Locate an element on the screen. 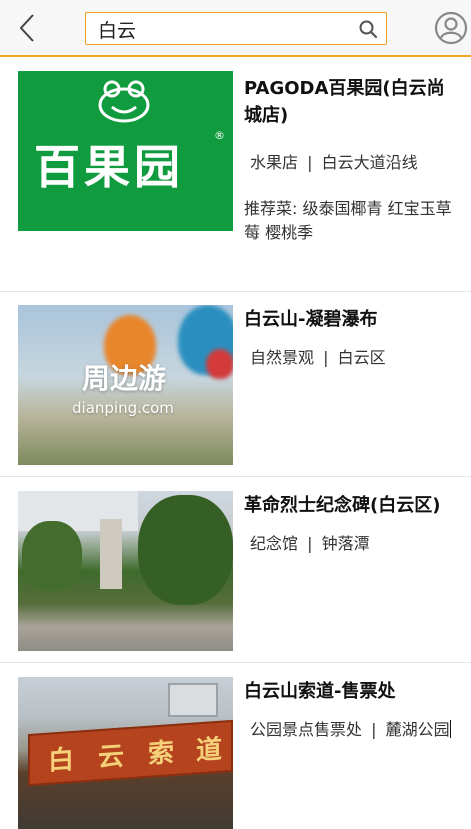 The image size is (471, 829). top-bar is located at coordinates (235, 28).